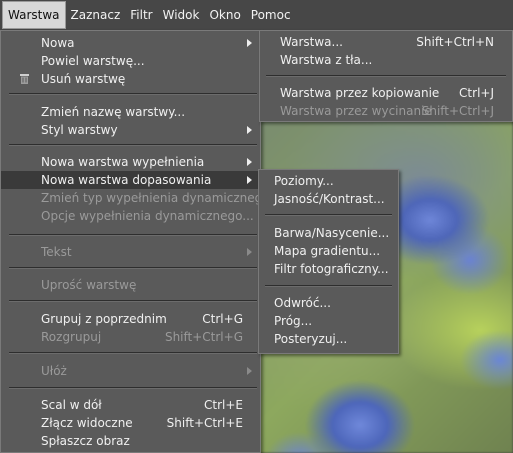  I want to click on menu-item-label: Styl warstwy, so click(79, 130).